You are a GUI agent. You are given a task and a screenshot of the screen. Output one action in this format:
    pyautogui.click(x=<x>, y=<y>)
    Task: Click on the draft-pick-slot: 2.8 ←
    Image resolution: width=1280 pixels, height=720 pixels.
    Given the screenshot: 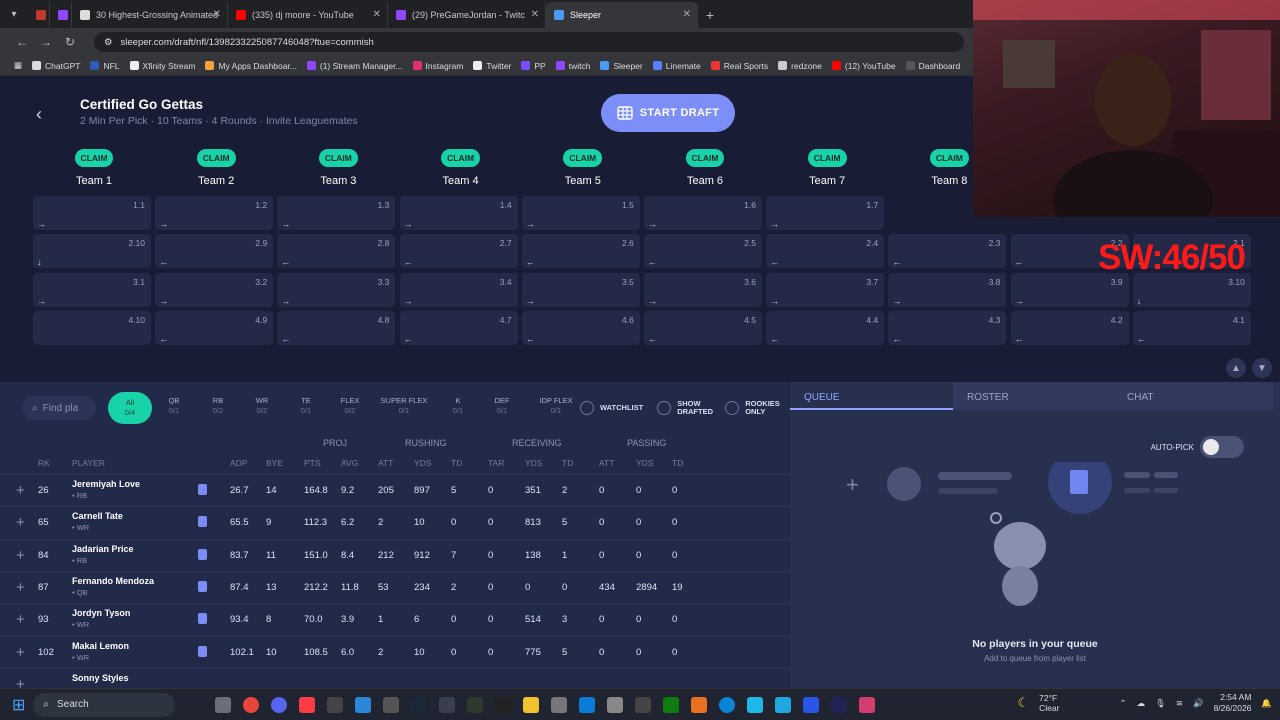 What is the action you would take?
    pyautogui.click(x=336, y=251)
    